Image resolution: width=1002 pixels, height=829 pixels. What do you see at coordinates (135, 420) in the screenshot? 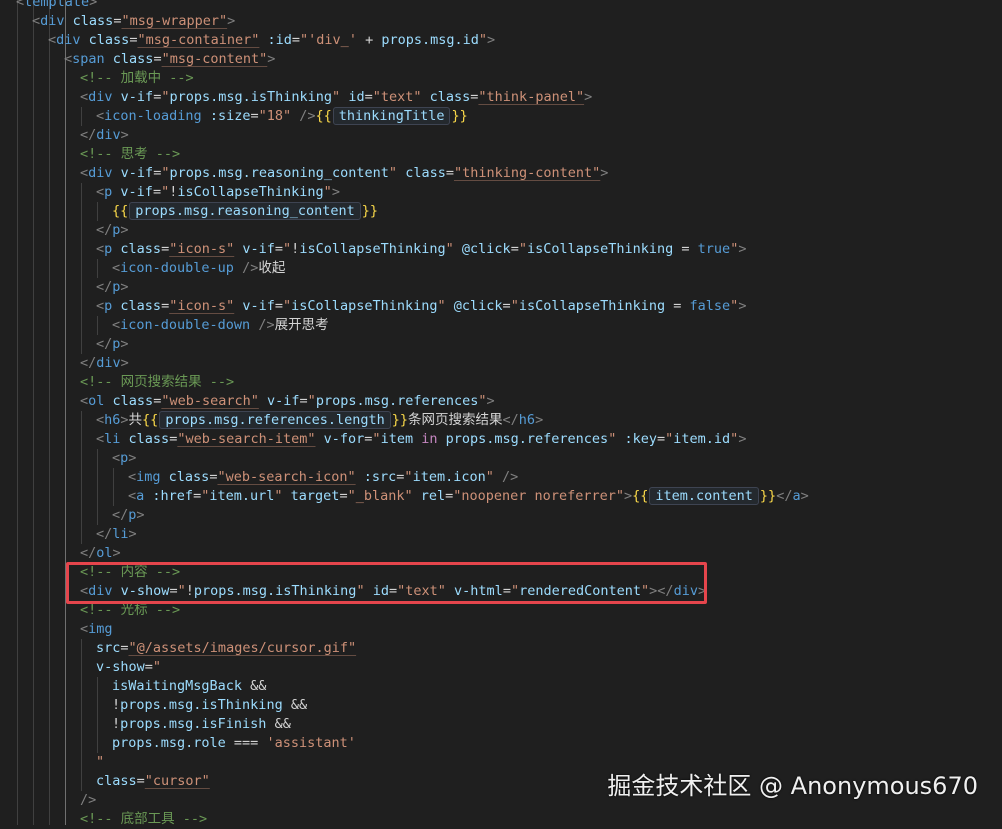
I see `code-token: 共` at bounding box center [135, 420].